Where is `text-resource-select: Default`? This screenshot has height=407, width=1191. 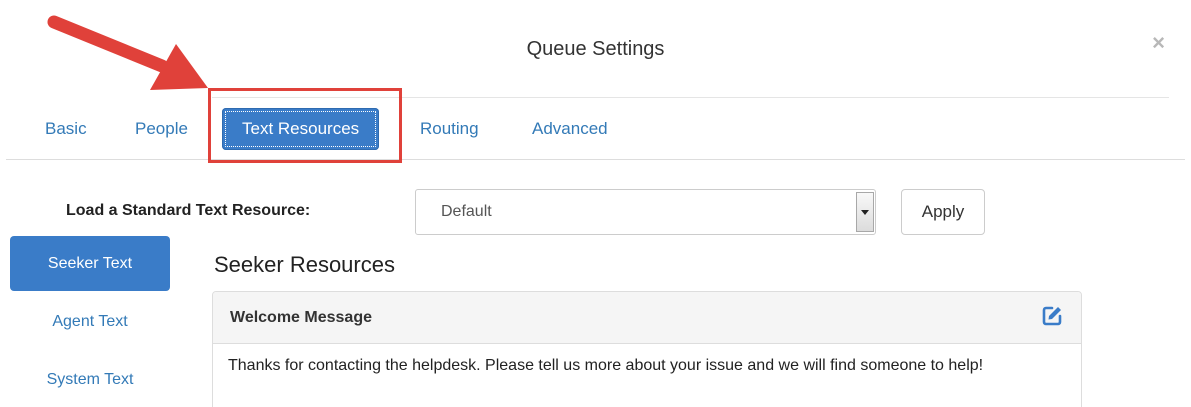 text-resource-select: Default is located at coordinates (645, 212).